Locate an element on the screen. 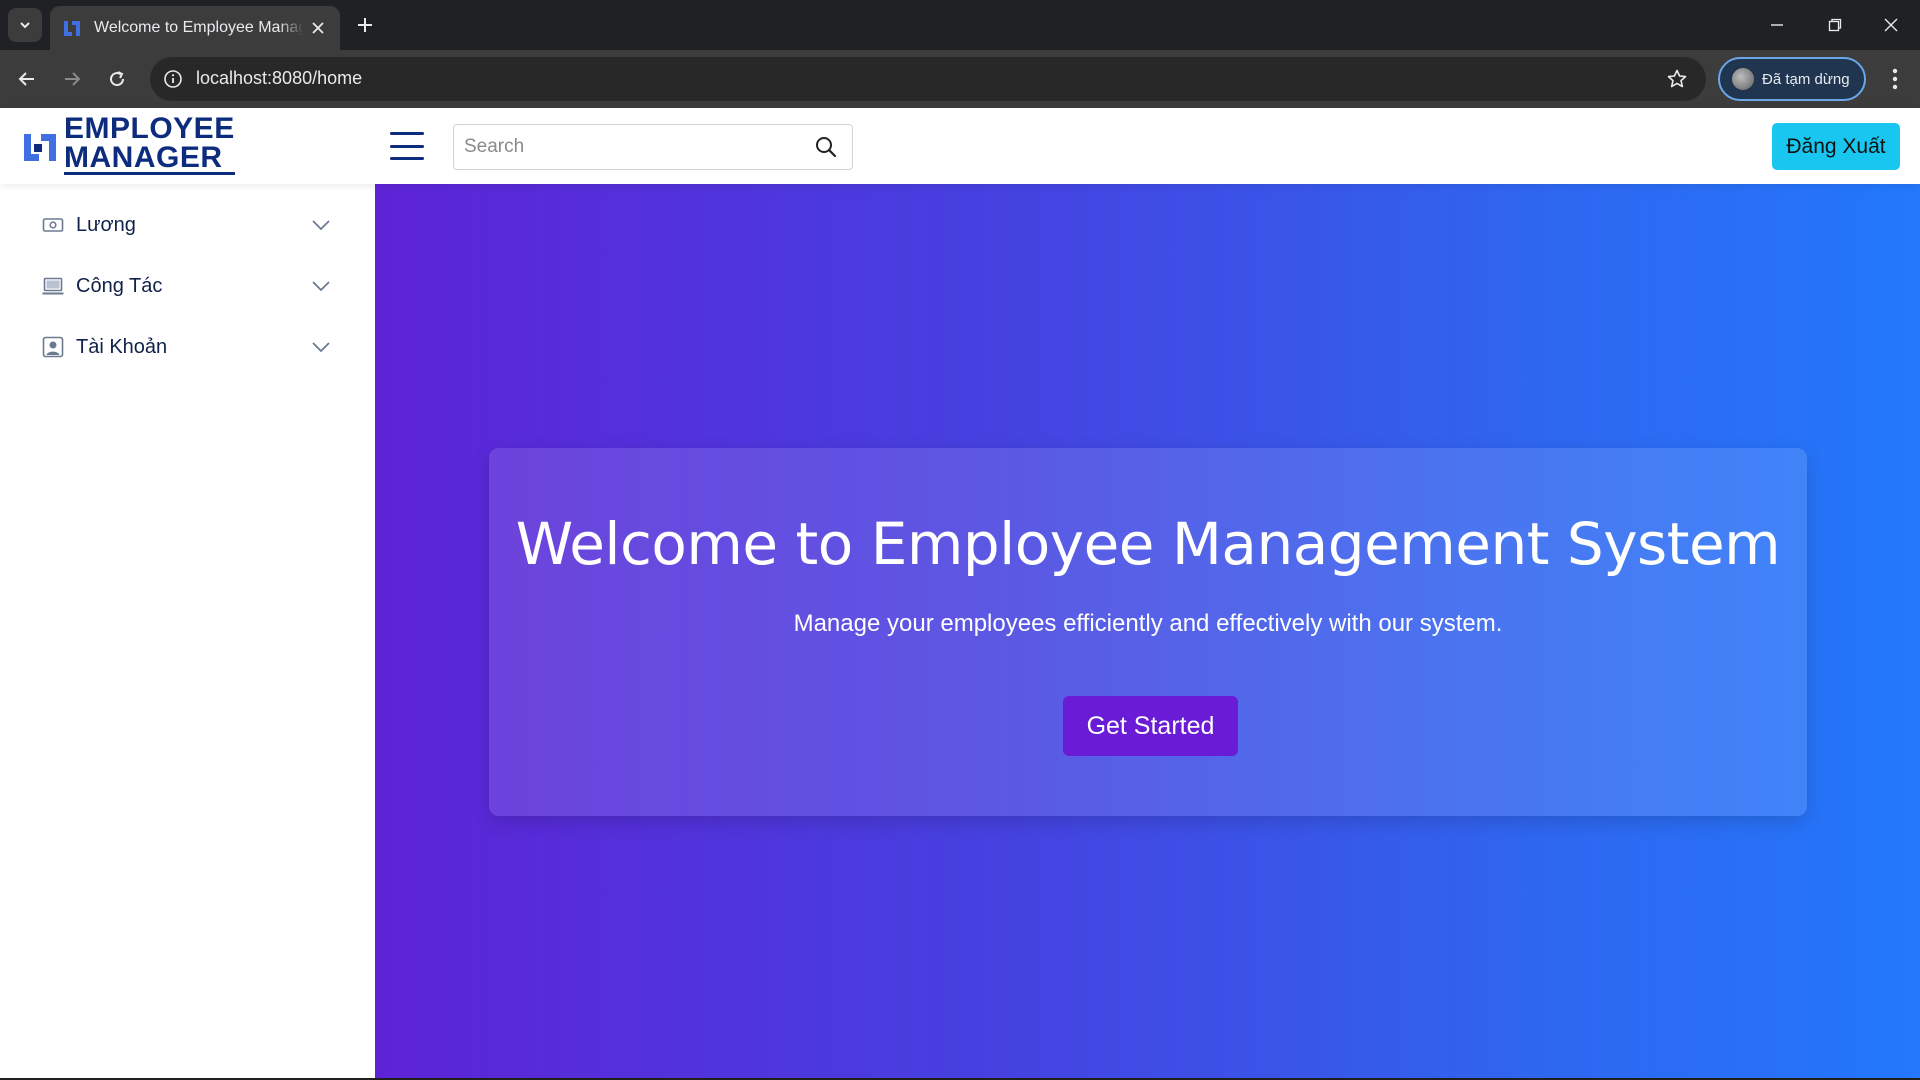  new-tab-plus-icon is located at coordinates (365, 25).